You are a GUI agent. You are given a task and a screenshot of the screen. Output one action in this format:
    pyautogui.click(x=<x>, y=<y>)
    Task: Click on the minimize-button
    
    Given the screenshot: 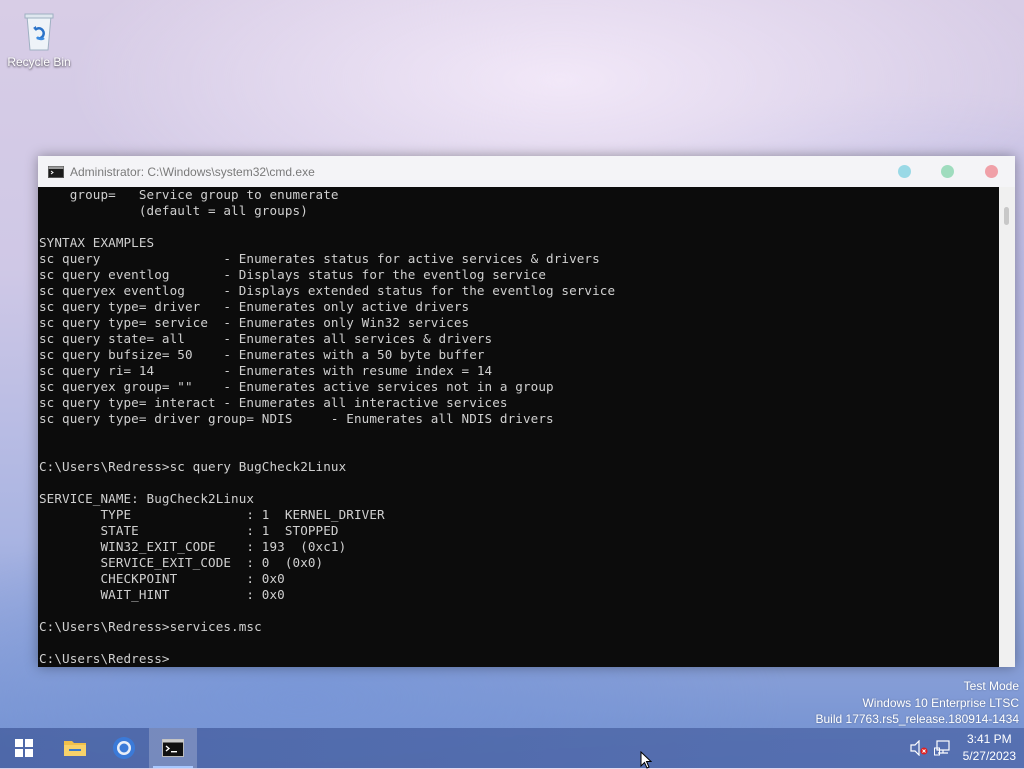 What is the action you would take?
    pyautogui.click(x=904, y=171)
    